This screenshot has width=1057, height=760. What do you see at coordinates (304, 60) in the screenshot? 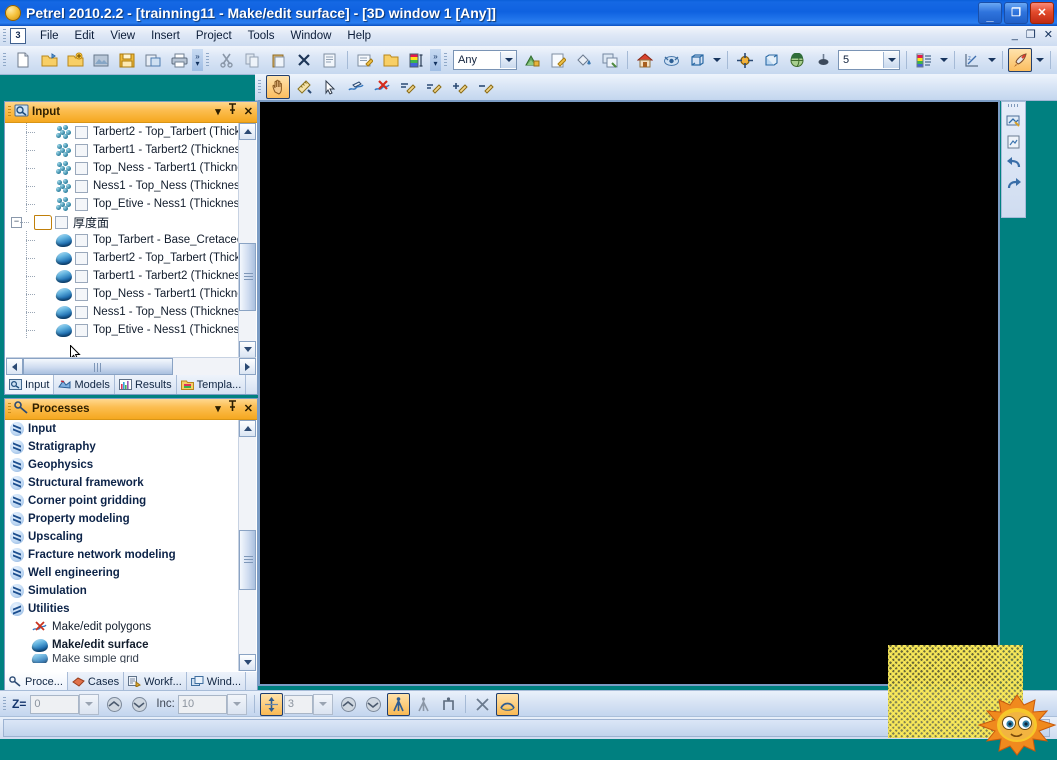
I see `delete-icon` at bounding box center [304, 60].